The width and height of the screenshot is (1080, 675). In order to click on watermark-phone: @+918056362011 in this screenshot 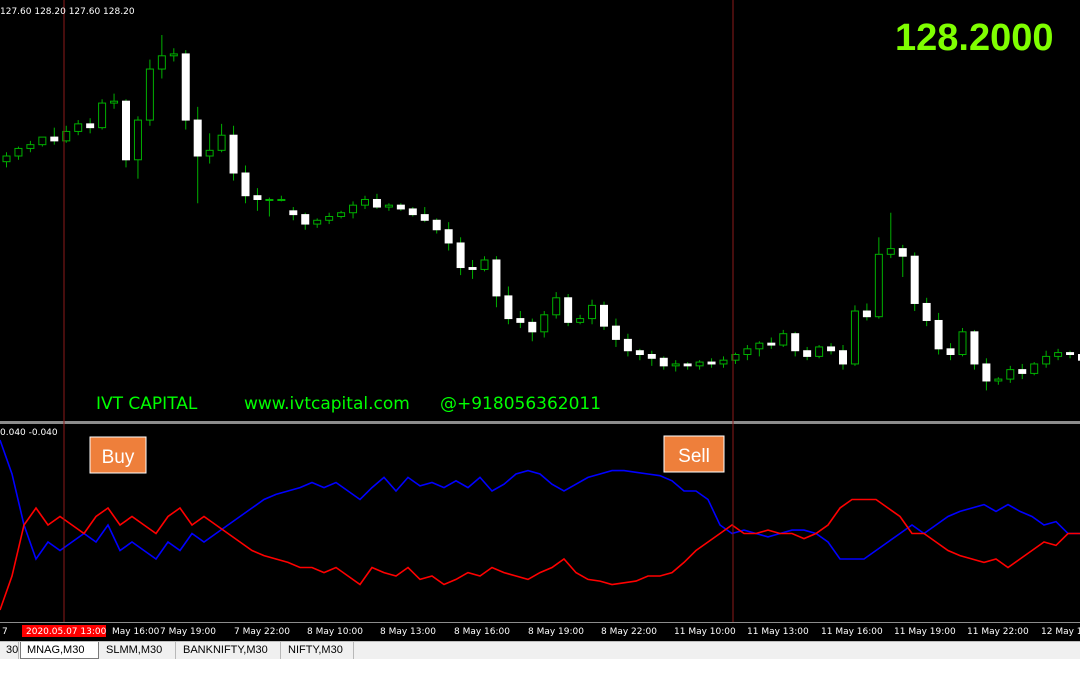, I will do `click(520, 404)`.